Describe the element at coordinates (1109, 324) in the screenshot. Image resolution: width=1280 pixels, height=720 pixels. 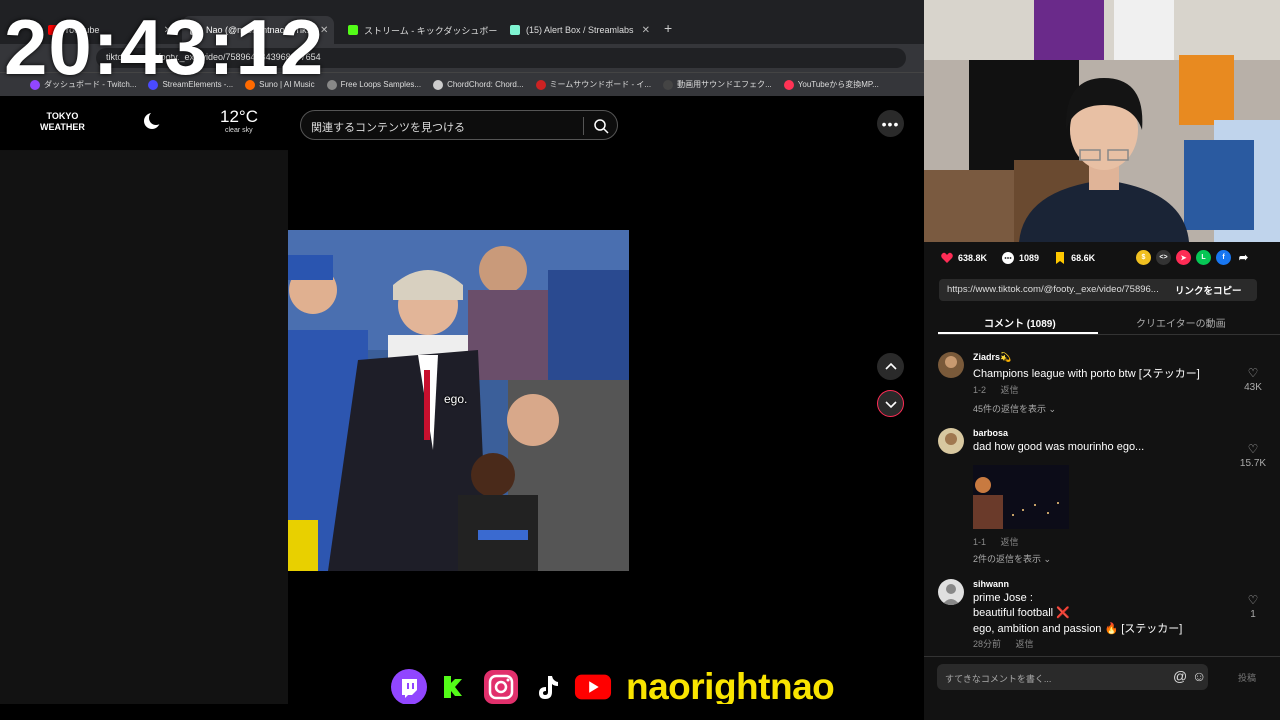
I see `comment-tabs: コメント (1089) クリエイターの動画` at that location.